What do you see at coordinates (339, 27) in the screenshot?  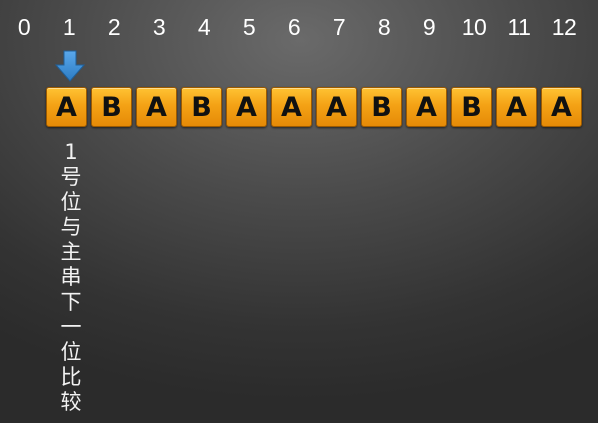 I see `index-7: 7` at bounding box center [339, 27].